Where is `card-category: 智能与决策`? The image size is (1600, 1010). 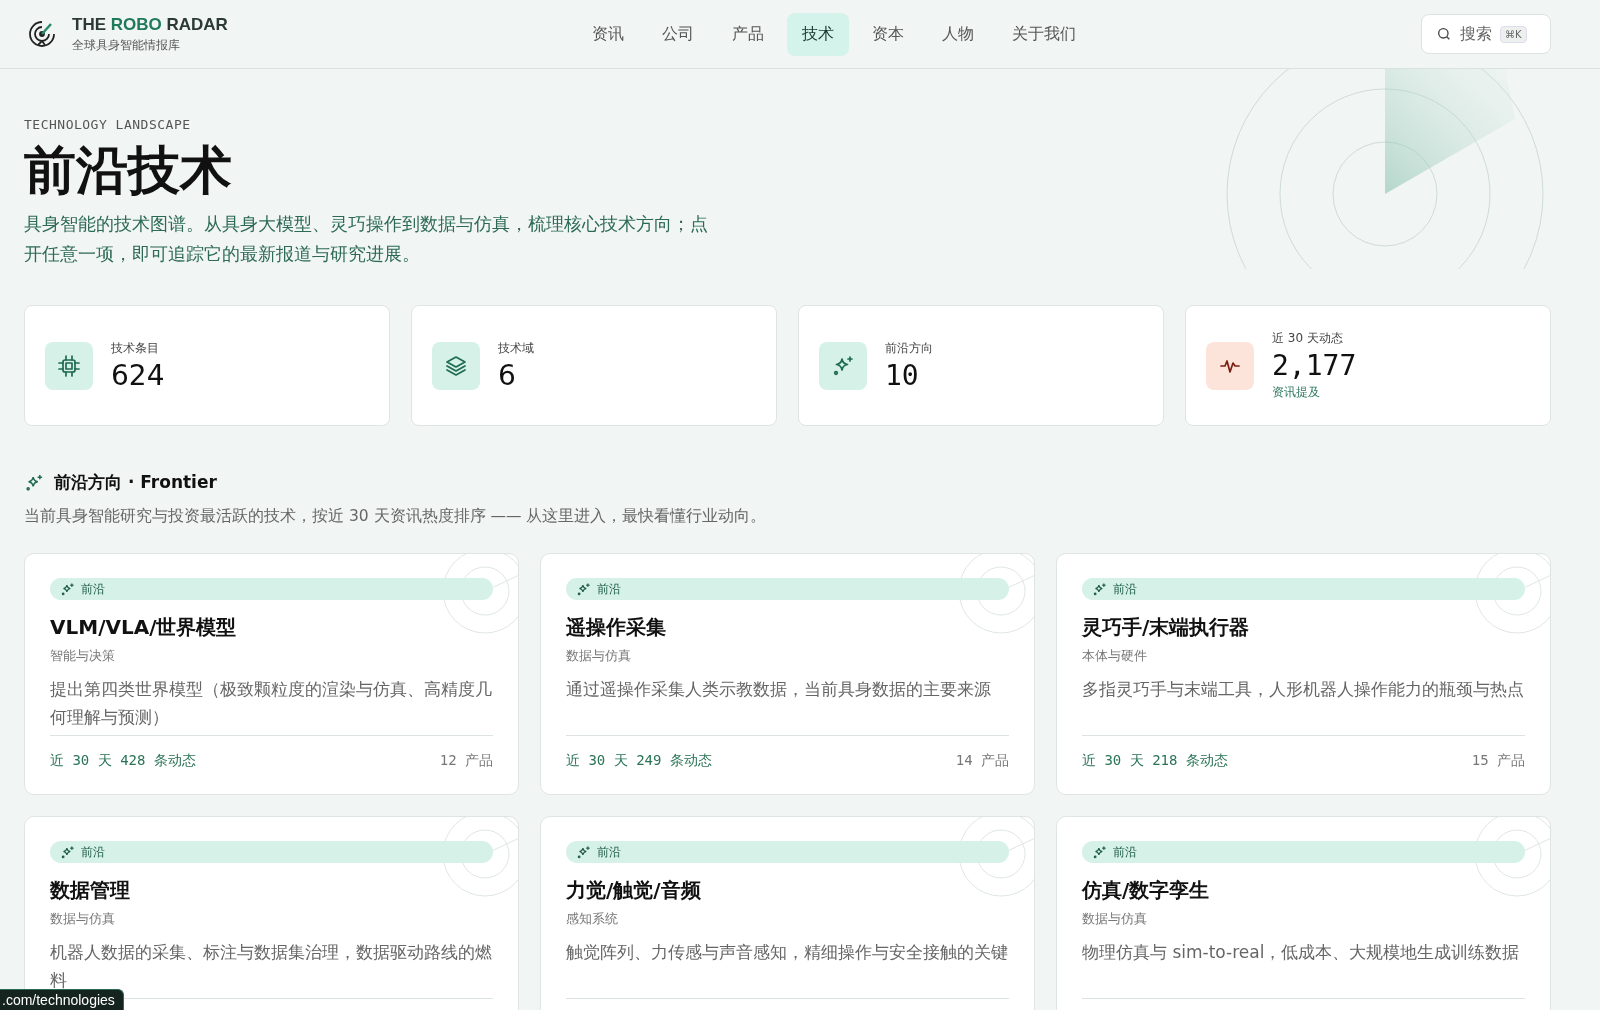 card-category: 智能与决策 is located at coordinates (83, 656).